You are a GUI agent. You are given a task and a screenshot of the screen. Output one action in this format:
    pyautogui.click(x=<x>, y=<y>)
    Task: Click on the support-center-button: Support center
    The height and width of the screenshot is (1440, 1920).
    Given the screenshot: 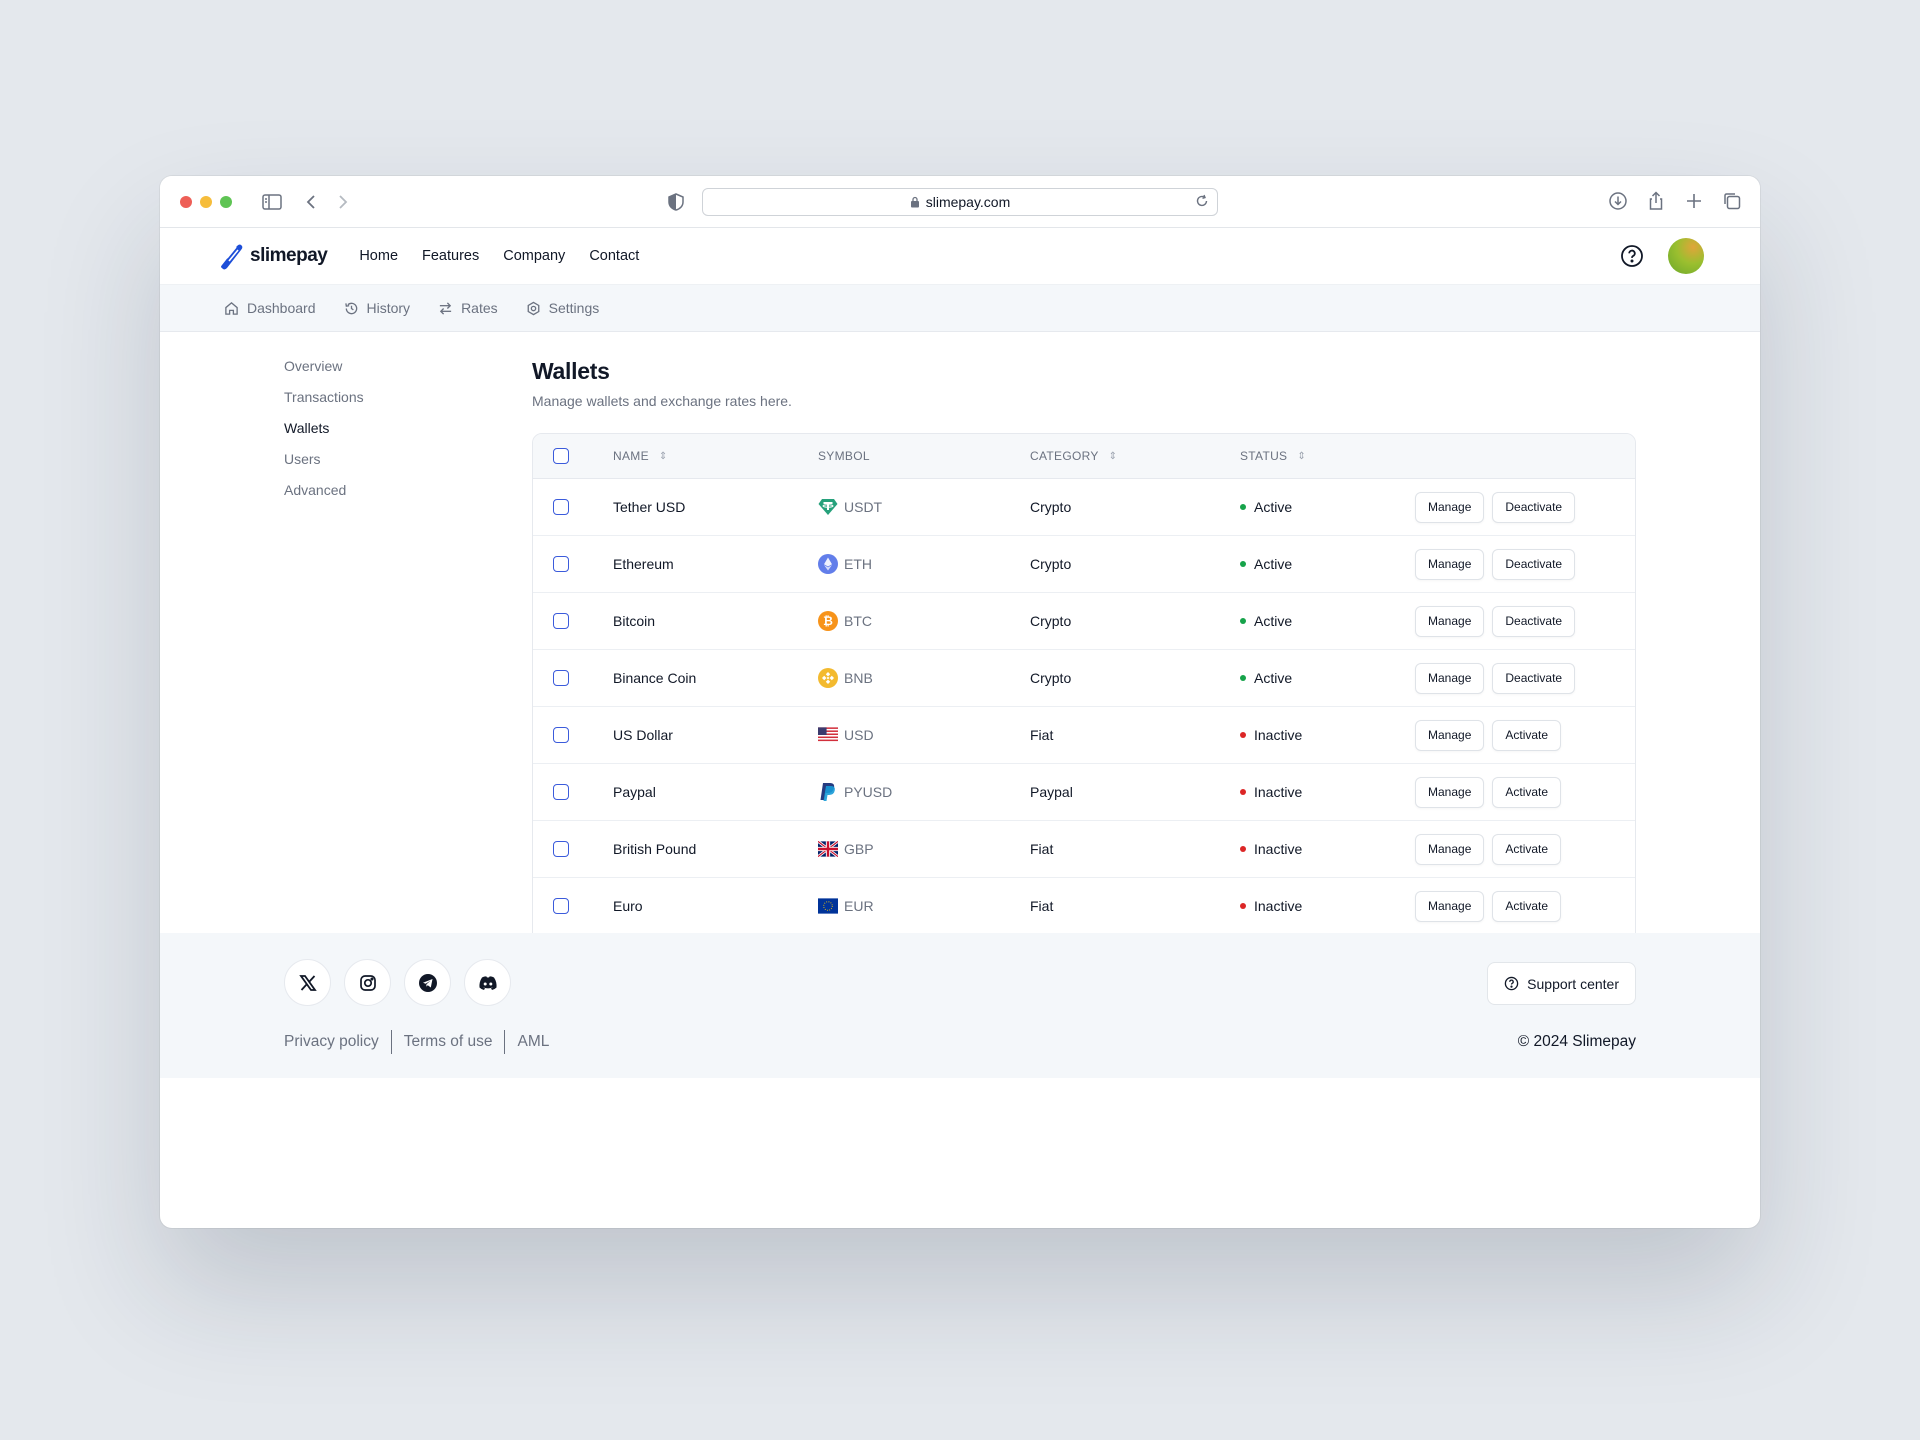 What is the action you would take?
    pyautogui.click(x=1561, y=983)
    